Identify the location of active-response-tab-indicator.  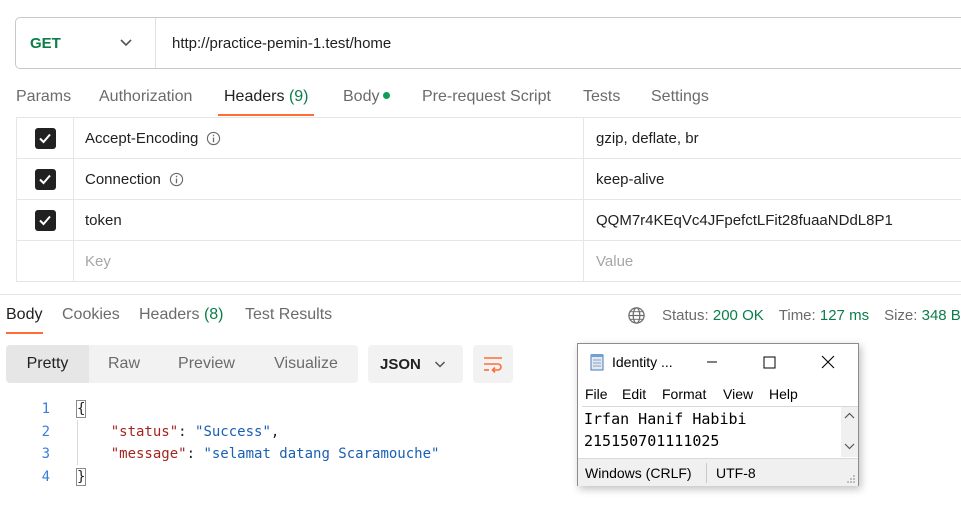
(24, 333).